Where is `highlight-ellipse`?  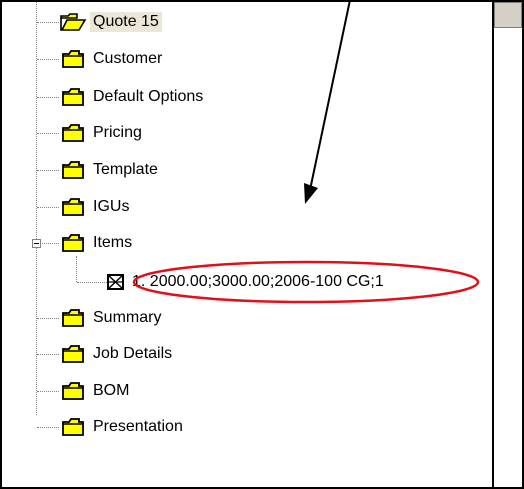
highlight-ellipse is located at coordinates (306, 282).